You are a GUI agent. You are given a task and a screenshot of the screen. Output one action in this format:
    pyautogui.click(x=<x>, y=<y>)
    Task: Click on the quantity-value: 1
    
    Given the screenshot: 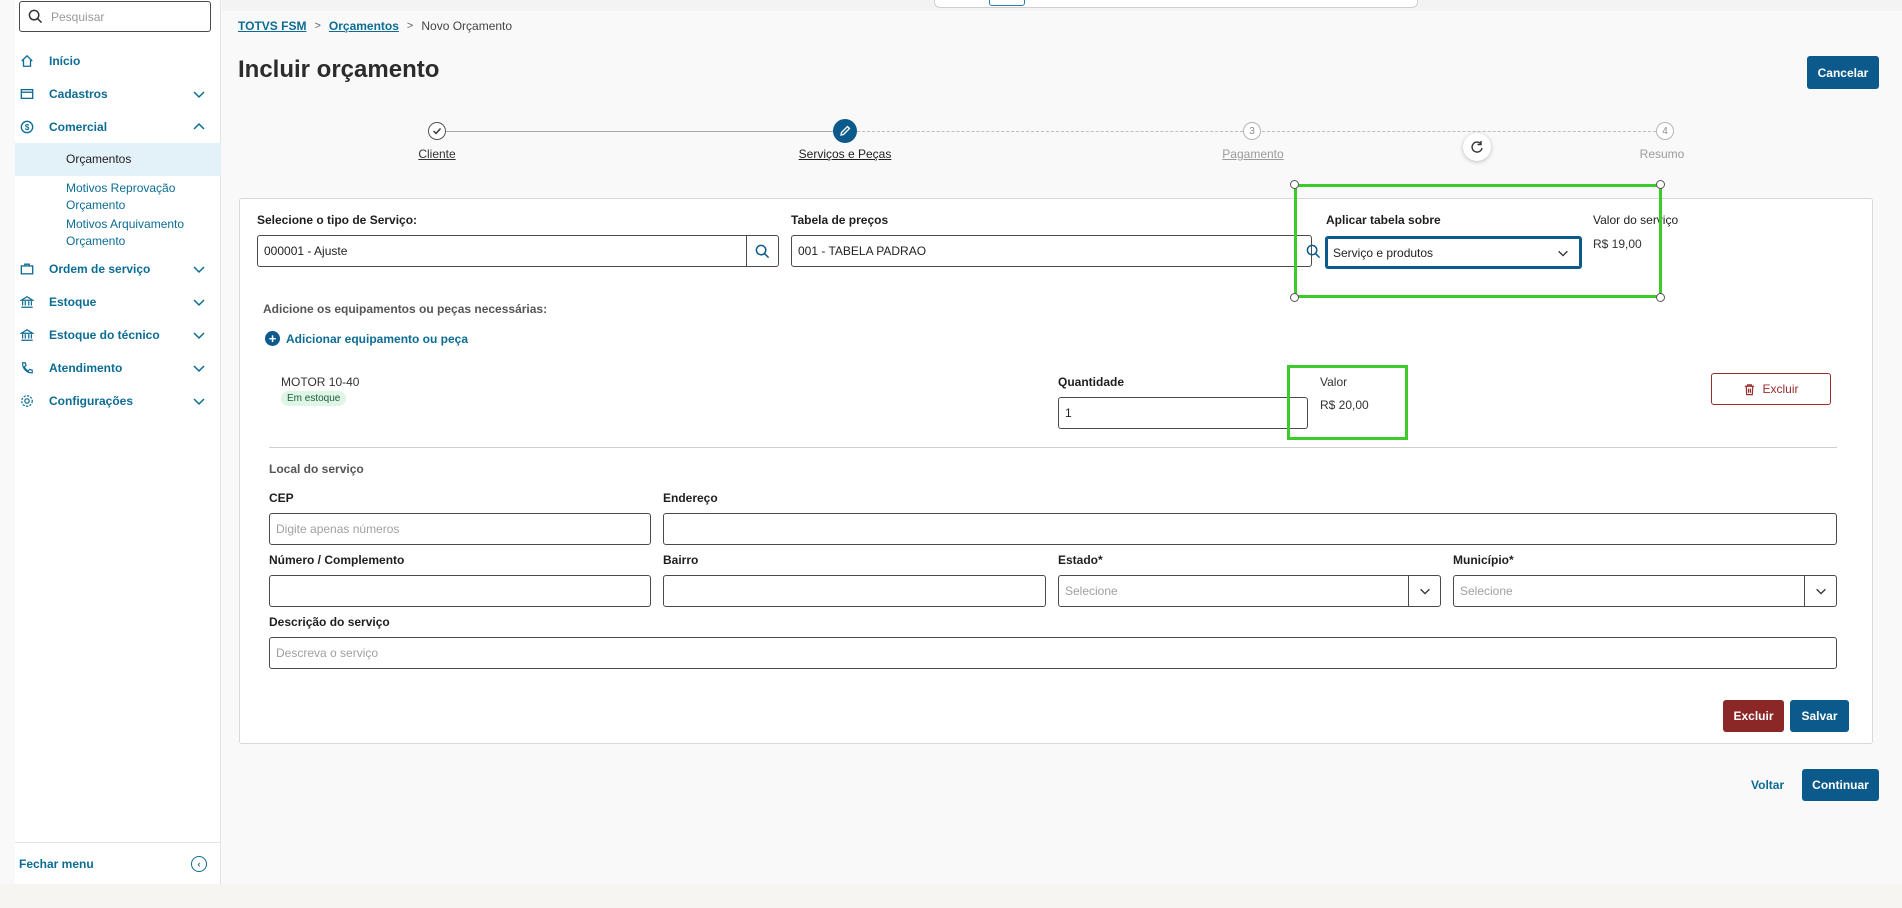 What is the action you would take?
    pyautogui.click(x=1068, y=413)
    